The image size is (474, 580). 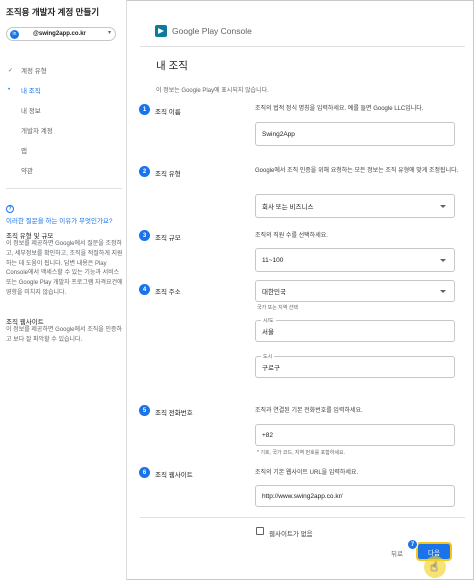 I want to click on step-badge-1: 1, so click(x=144, y=109).